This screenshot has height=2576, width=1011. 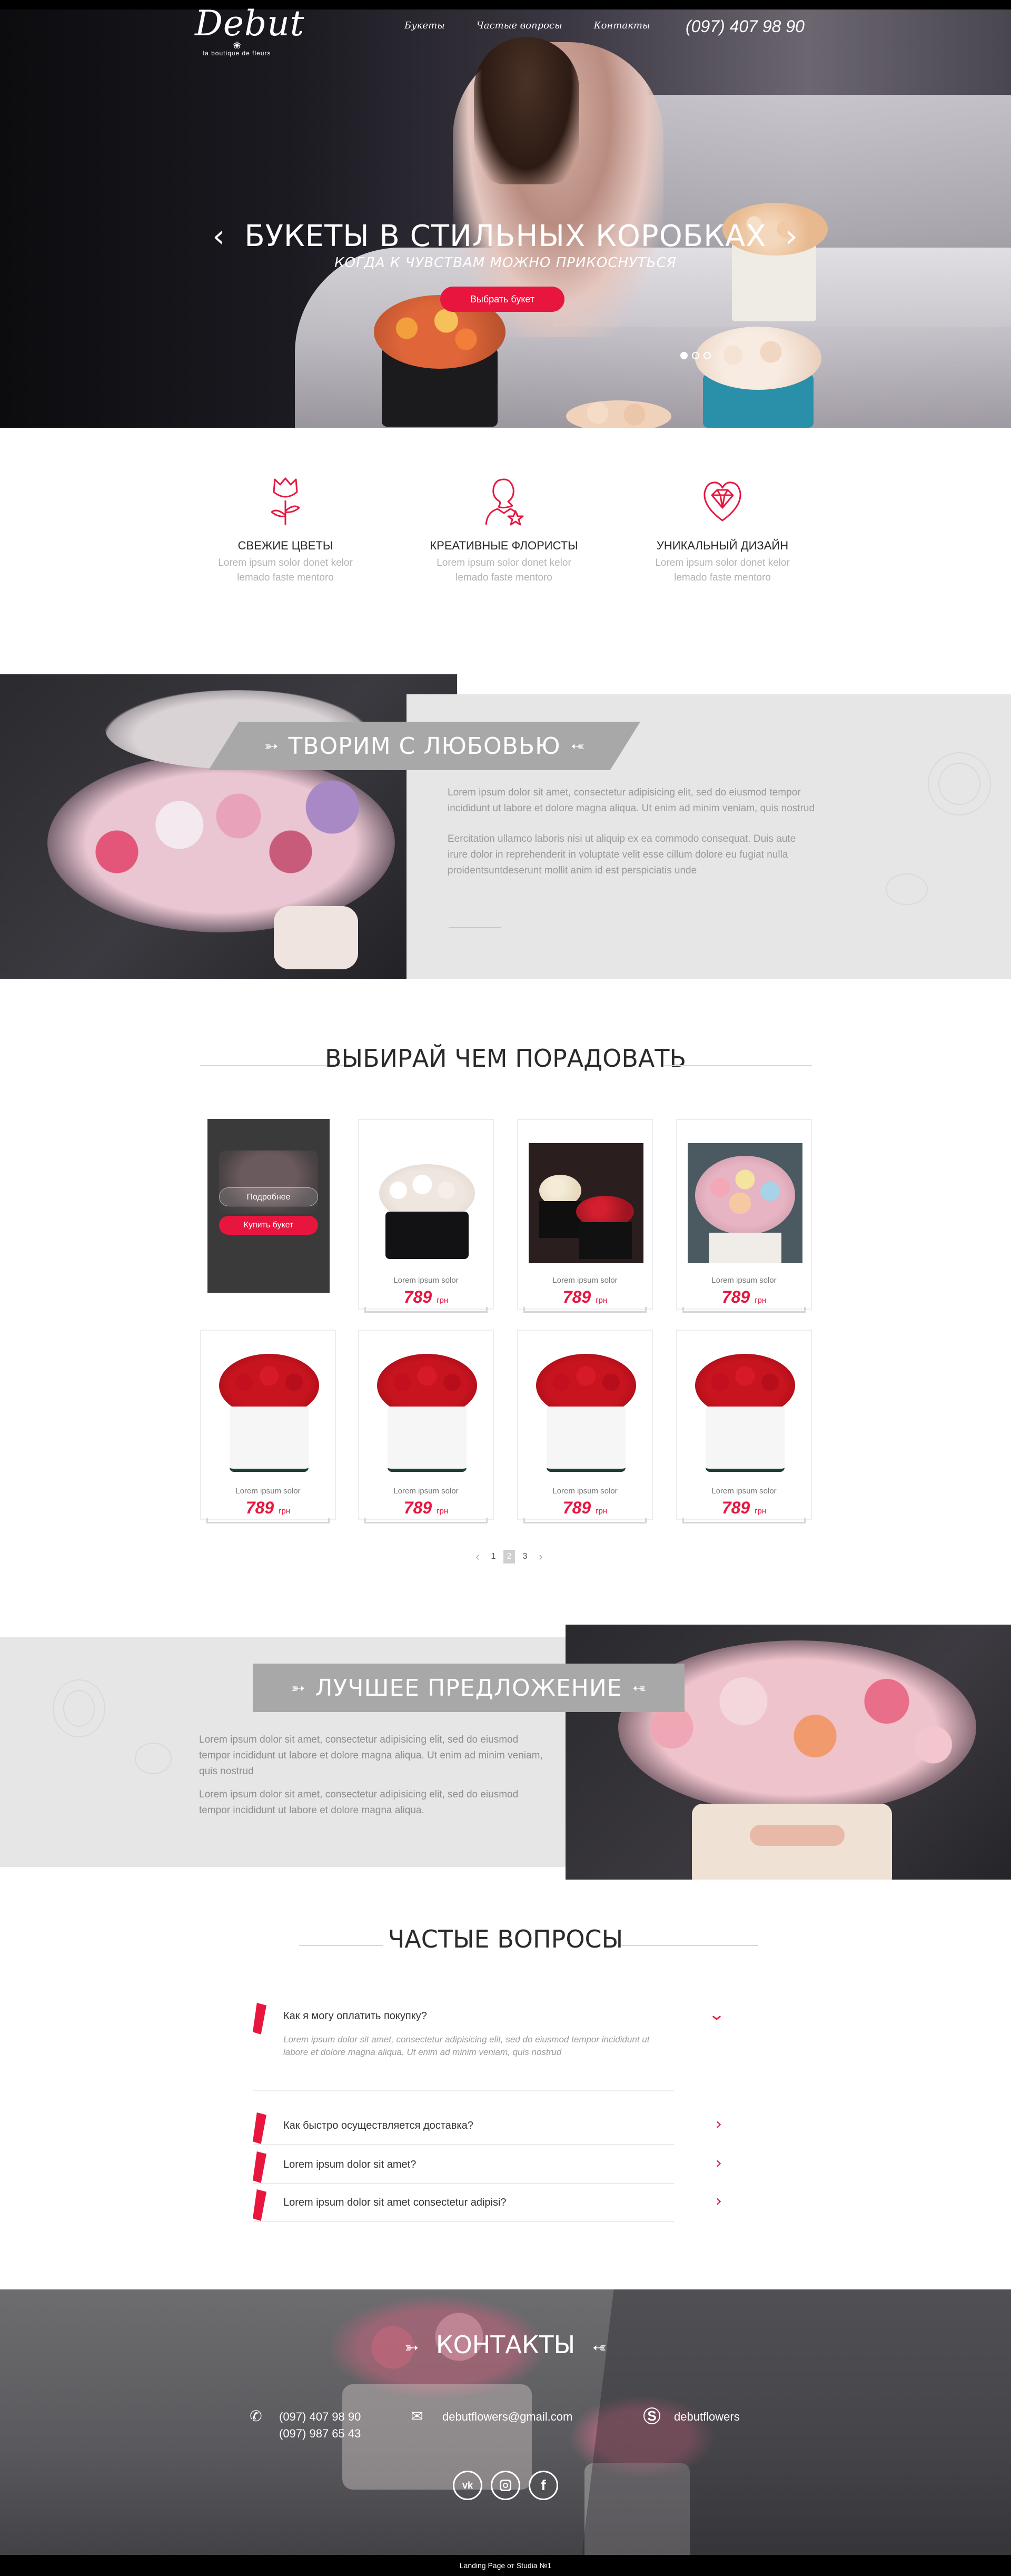 I want to click on nav-bouquets: Букеты, so click(x=425, y=25).